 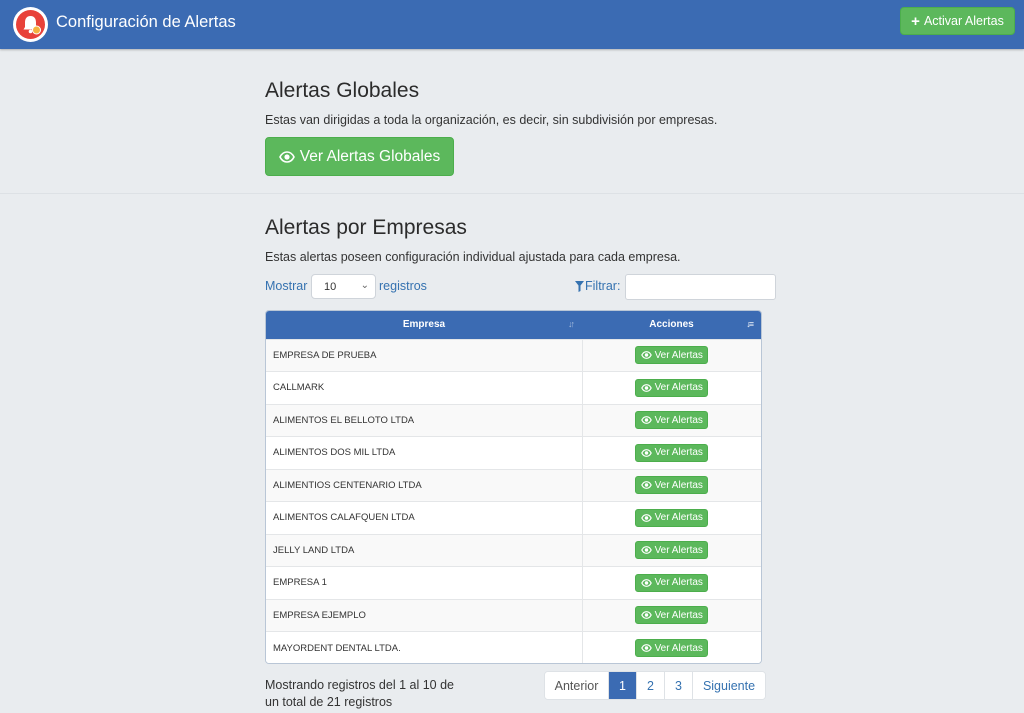 I want to click on page-length-select: 10 ⌄, so click(x=343, y=286).